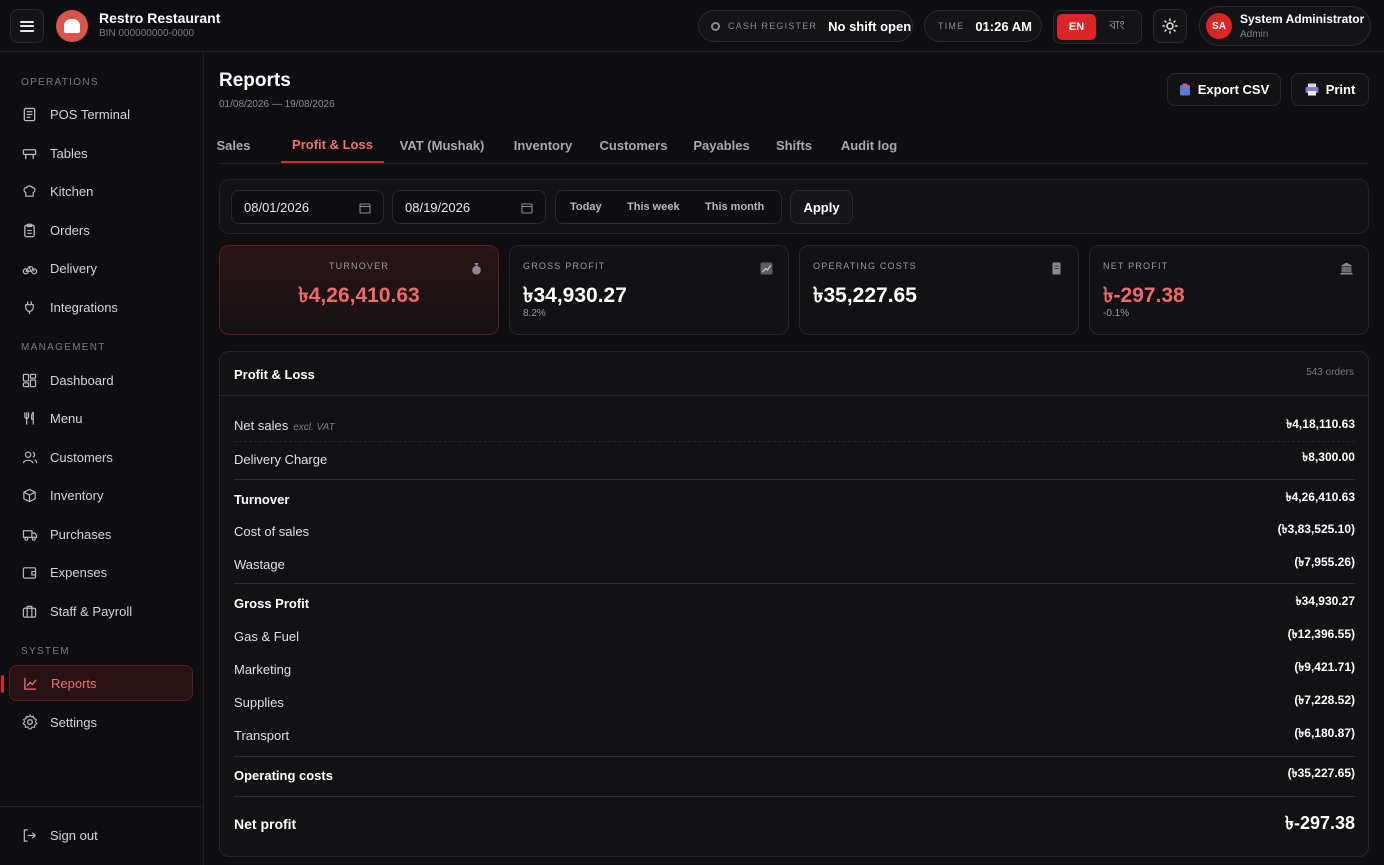 The image size is (1384, 865). I want to click on tab-customers: Customers, so click(634, 145).